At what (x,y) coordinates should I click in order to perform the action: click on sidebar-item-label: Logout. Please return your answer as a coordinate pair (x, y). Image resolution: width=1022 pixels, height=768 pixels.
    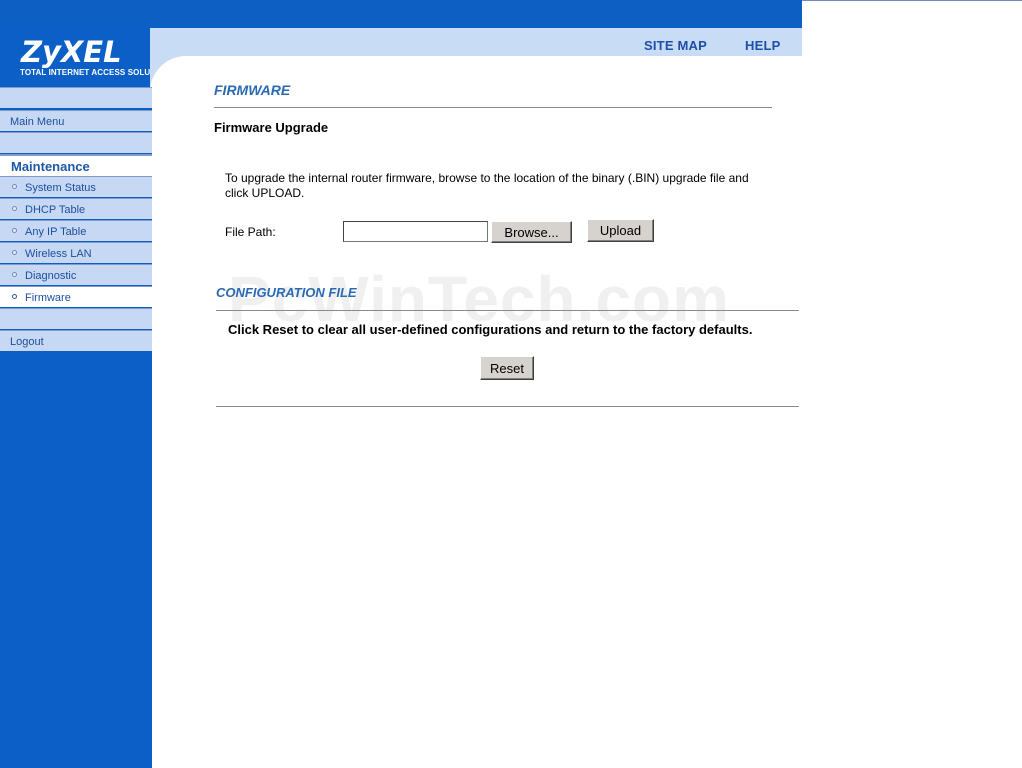
    Looking at the image, I should click on (27, 342).